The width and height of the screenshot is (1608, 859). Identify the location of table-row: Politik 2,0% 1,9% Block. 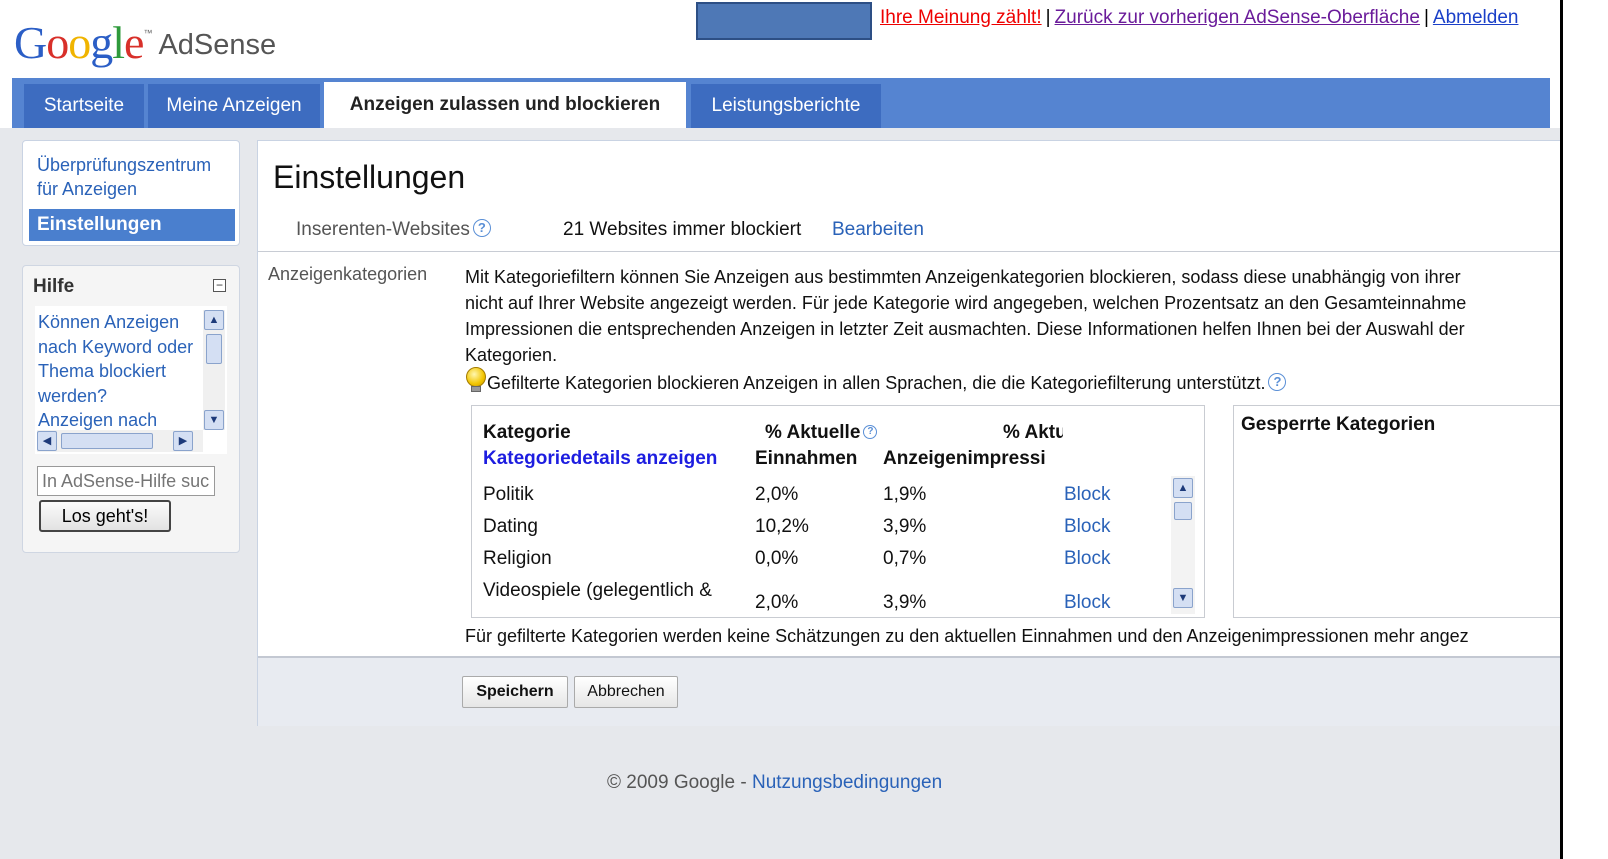
(822, 500).